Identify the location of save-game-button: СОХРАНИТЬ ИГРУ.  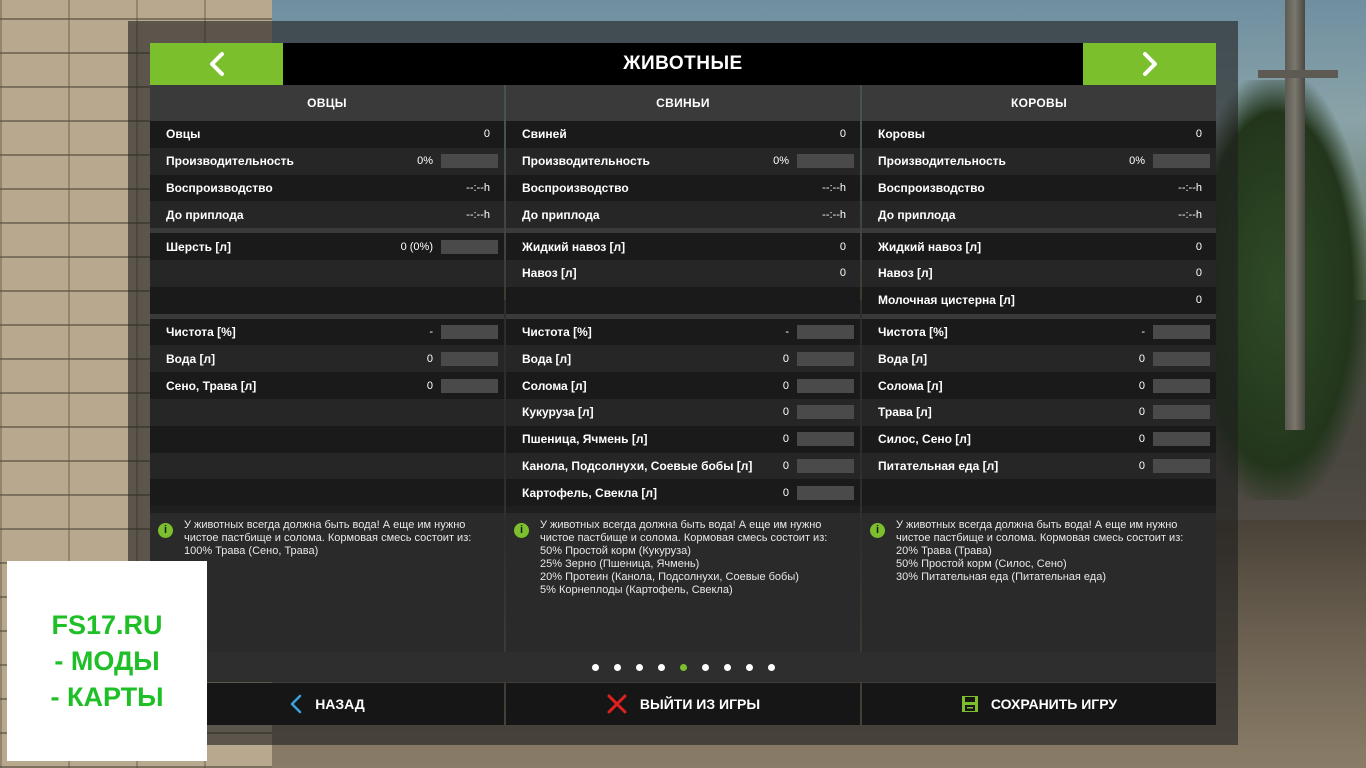
(1039, 704).